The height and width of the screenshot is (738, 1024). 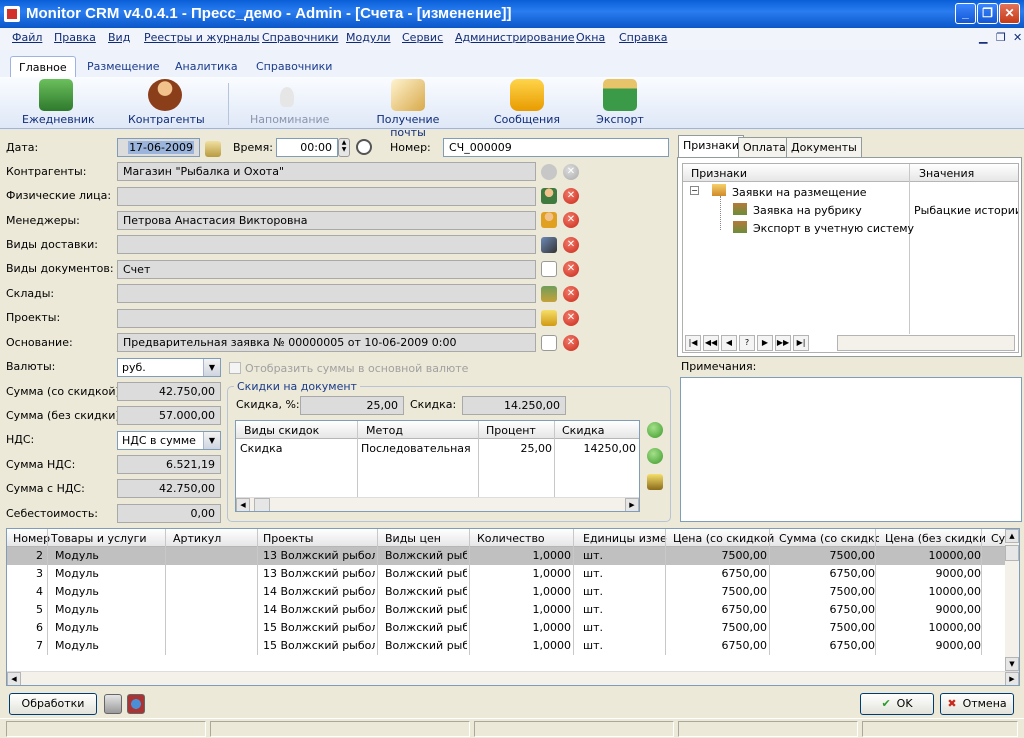 I want to click on col-attribute: Признаки, so click(x=719, y=173).